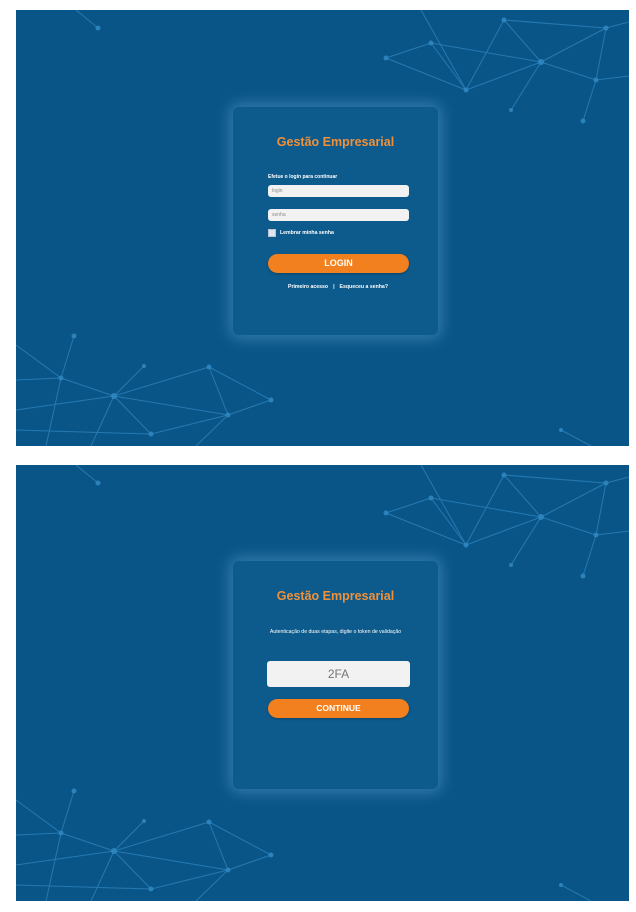 This screenshot has width=636, height=912. I want to click on remember-password-row: Lembrar minha senha, so click(301, 232).